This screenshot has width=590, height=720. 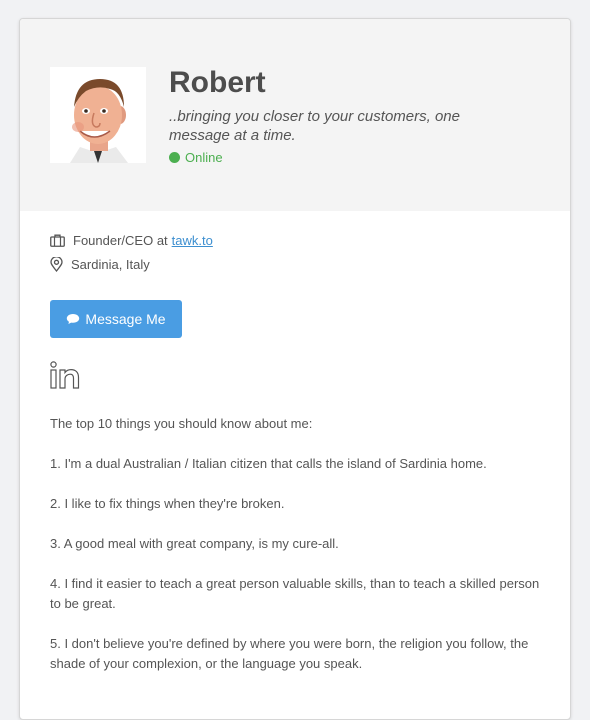 What do you see at coordinates (192, 240) in the screenshot?
I see `company-link: tawk.to` at bounding box center [192, 240].